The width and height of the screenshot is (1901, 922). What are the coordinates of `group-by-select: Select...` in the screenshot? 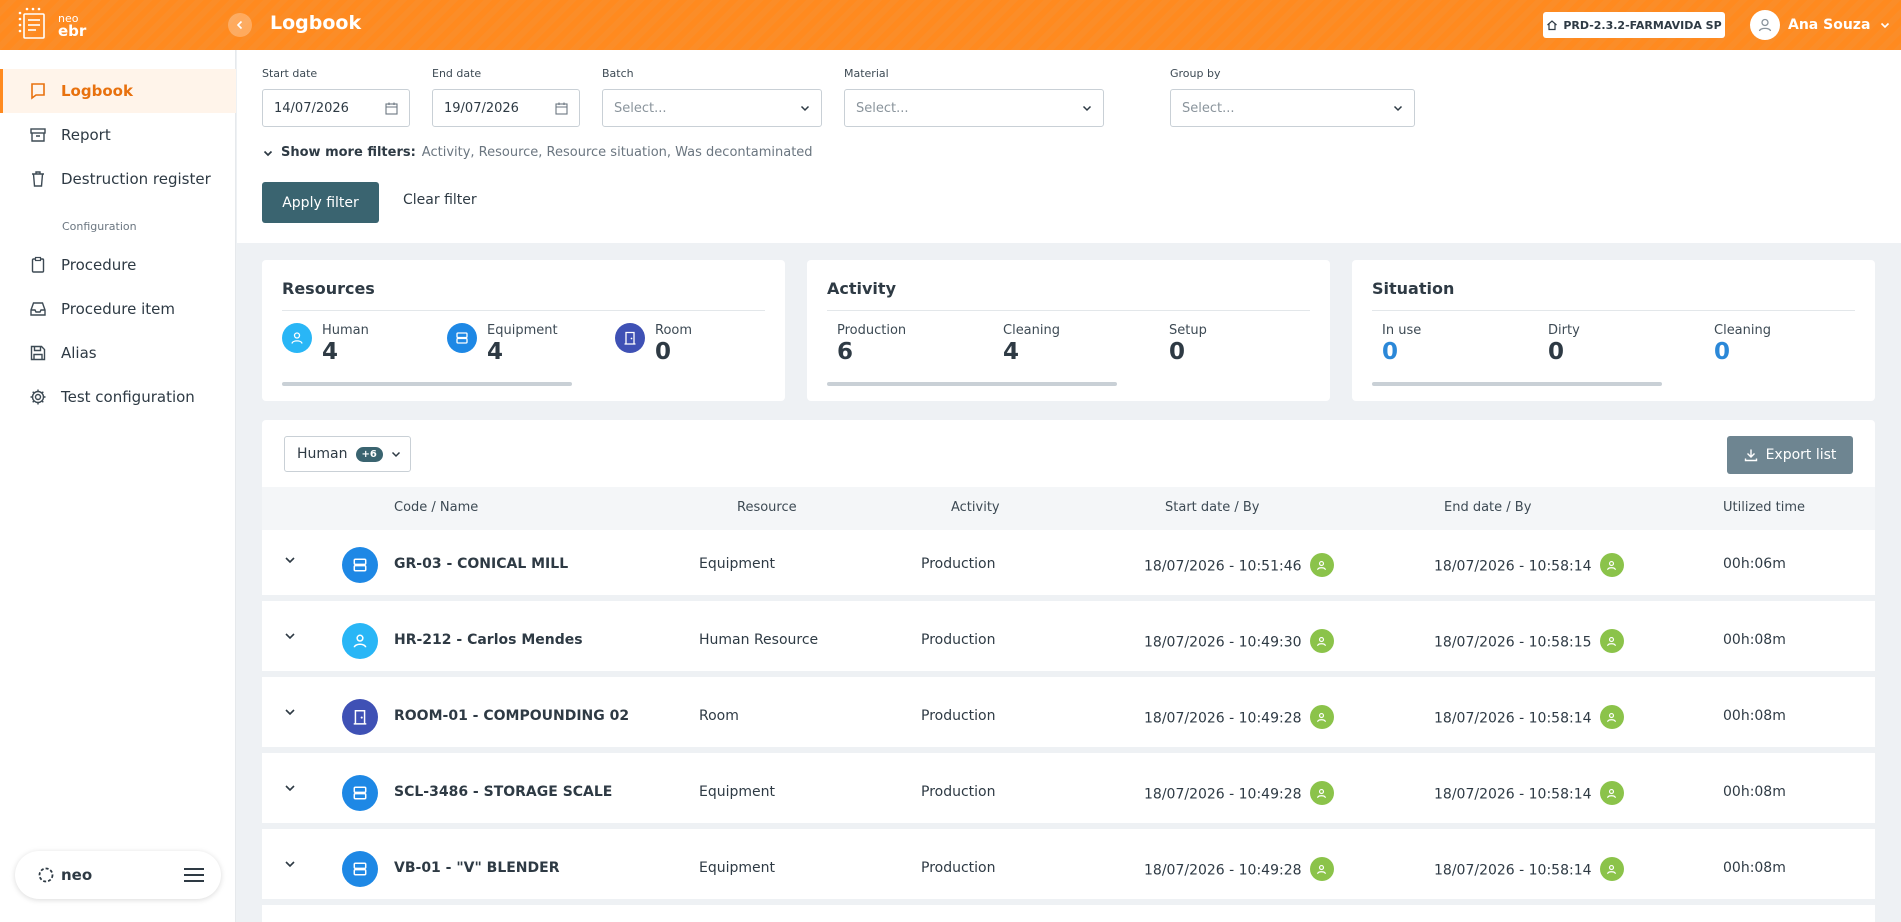 It's located at (1292, 108).